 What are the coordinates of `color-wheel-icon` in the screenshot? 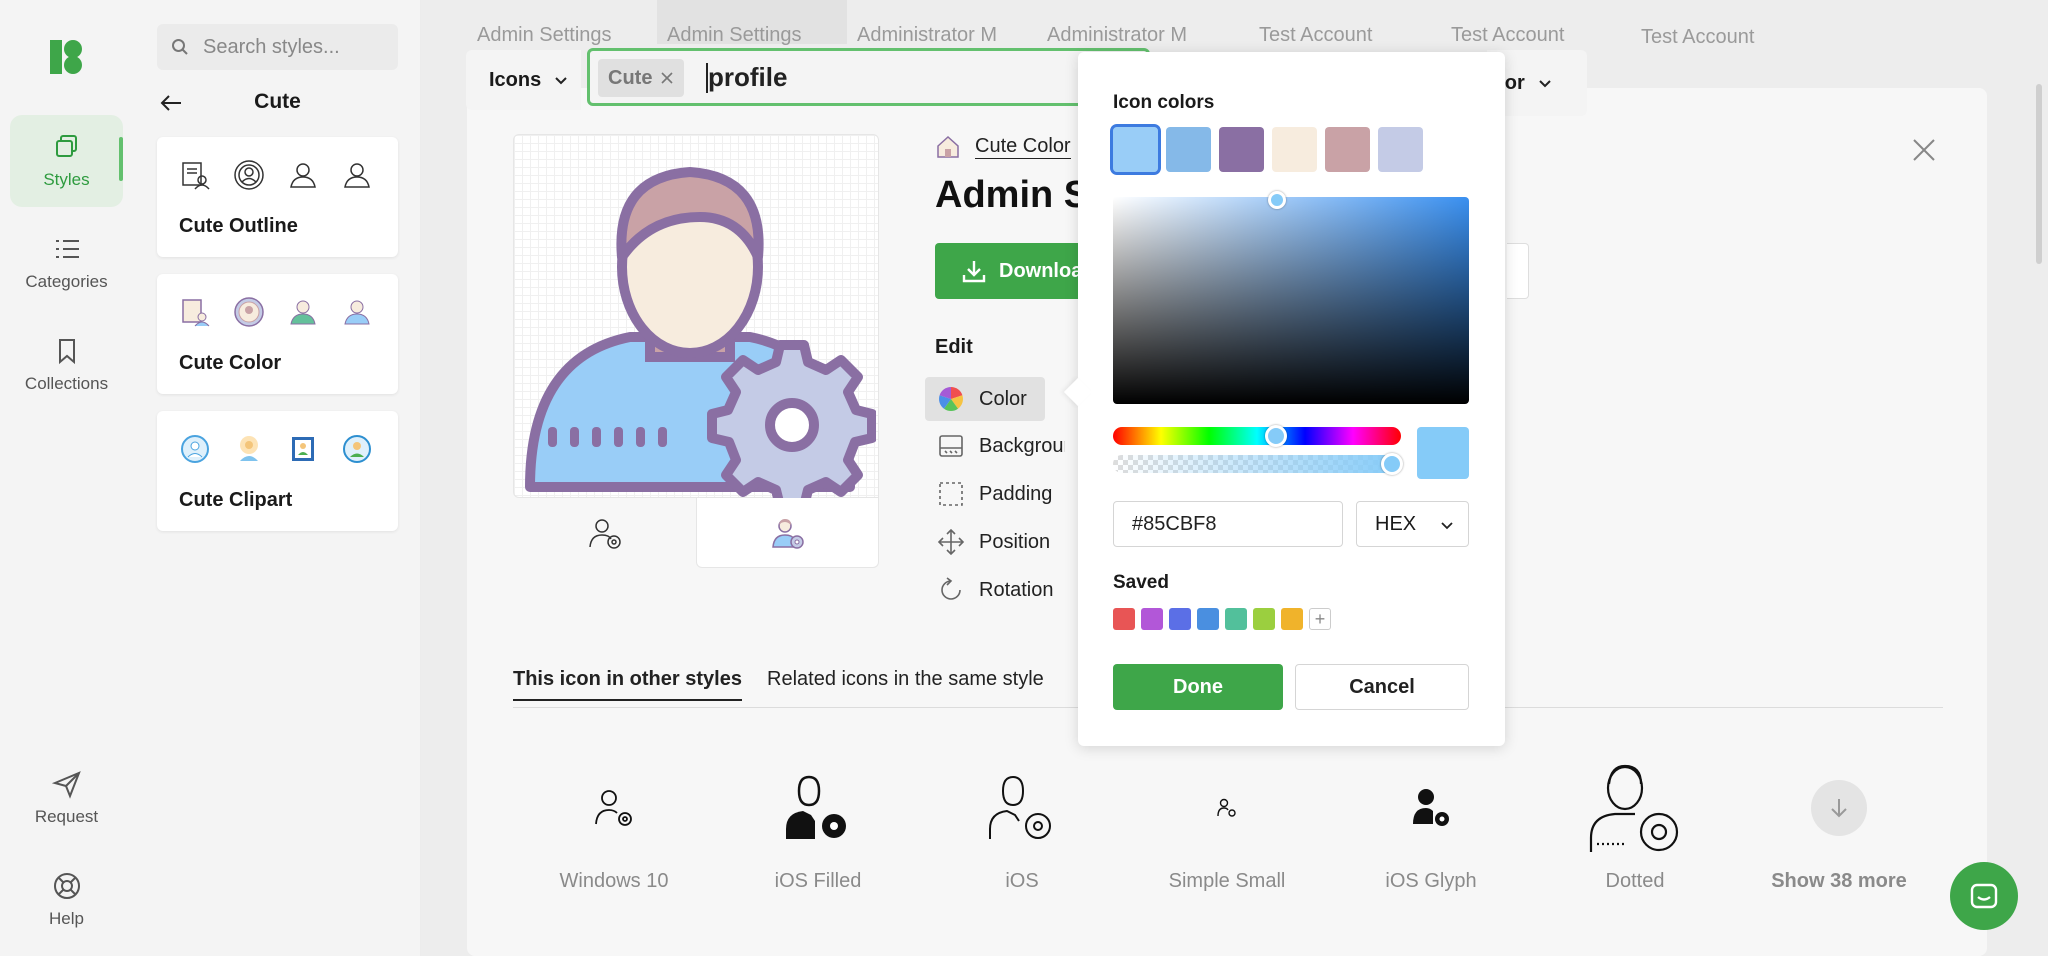 It's located at (951, 399).